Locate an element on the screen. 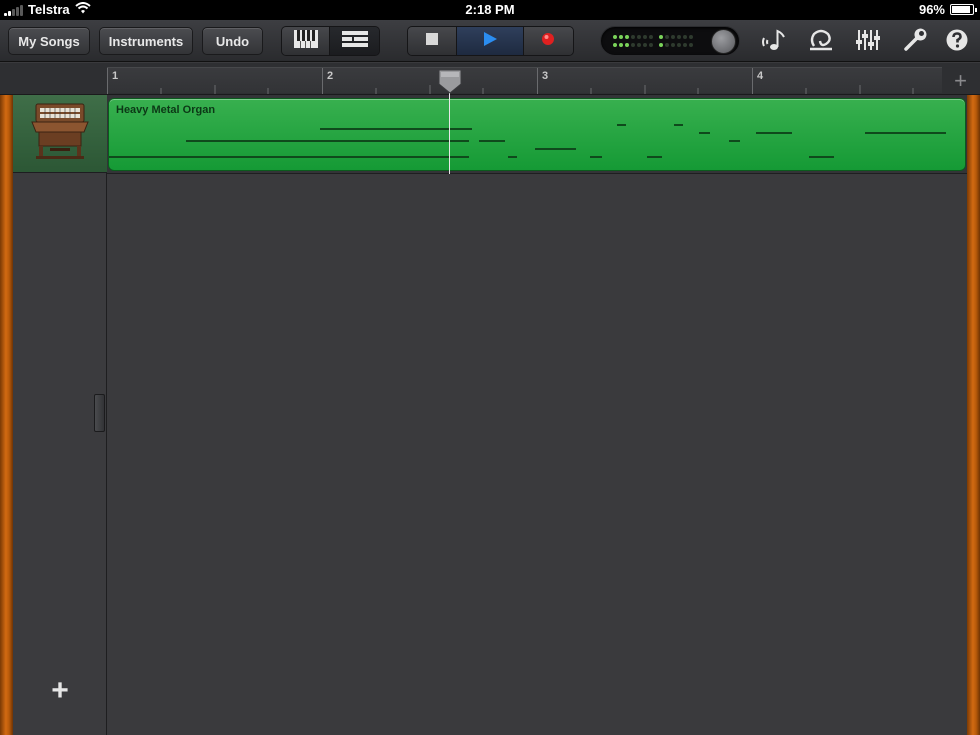 This screenshot has height=735, width=980. metronome-note-icon is located at coordinates (774, 42).